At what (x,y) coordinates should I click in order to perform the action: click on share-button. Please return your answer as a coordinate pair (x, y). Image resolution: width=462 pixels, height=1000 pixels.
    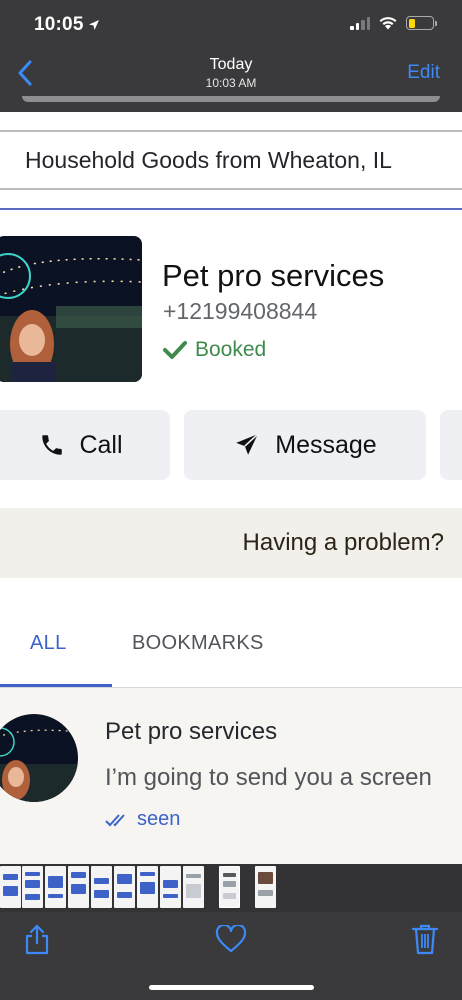
    Looking at the image, I should click on (37, 939).